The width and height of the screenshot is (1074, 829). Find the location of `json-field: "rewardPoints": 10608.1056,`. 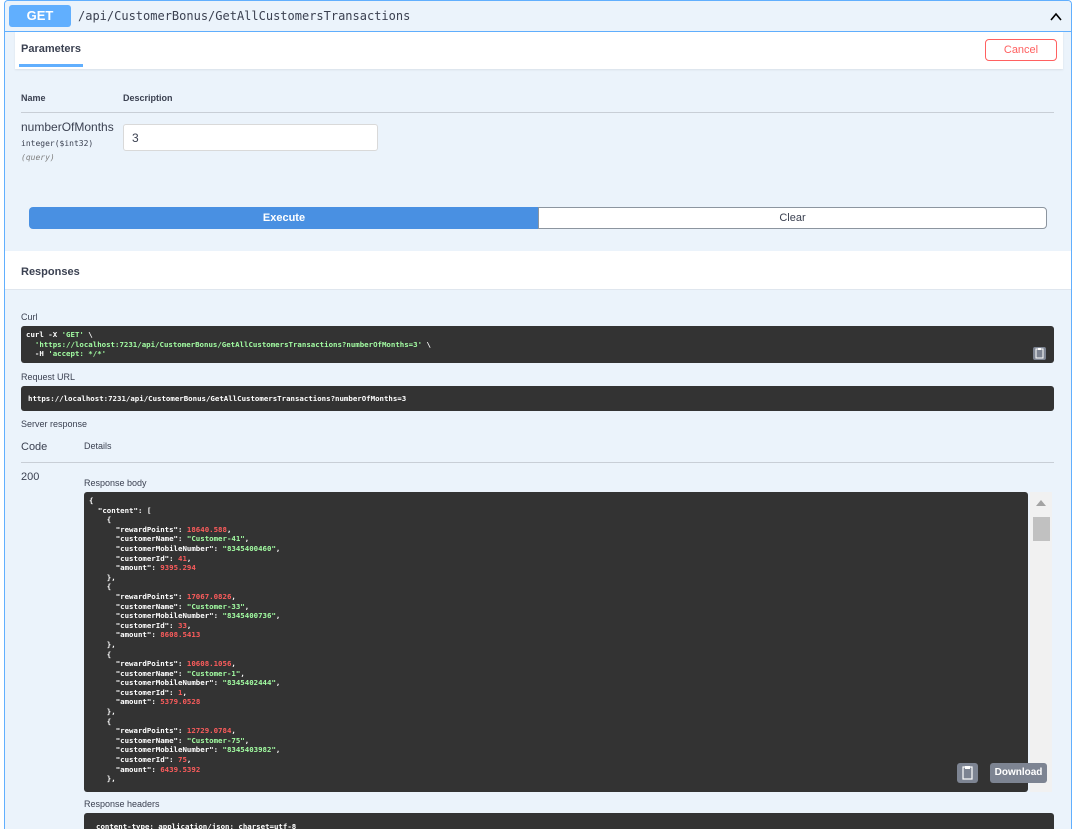

json-field: "rewardPoints": 10608.1056, is located at coordinates (175, 664).